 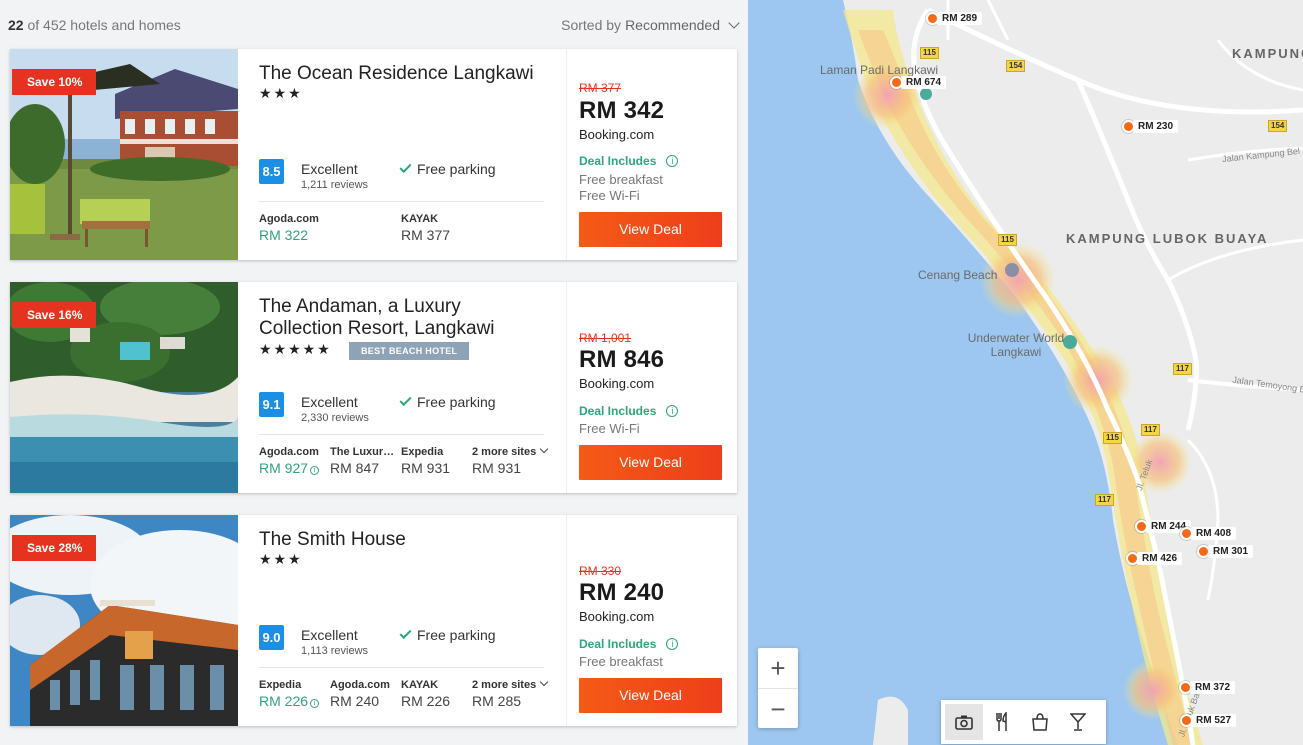 I want to click on map-price-pin: RM 408, so click(x=1208, y=533).